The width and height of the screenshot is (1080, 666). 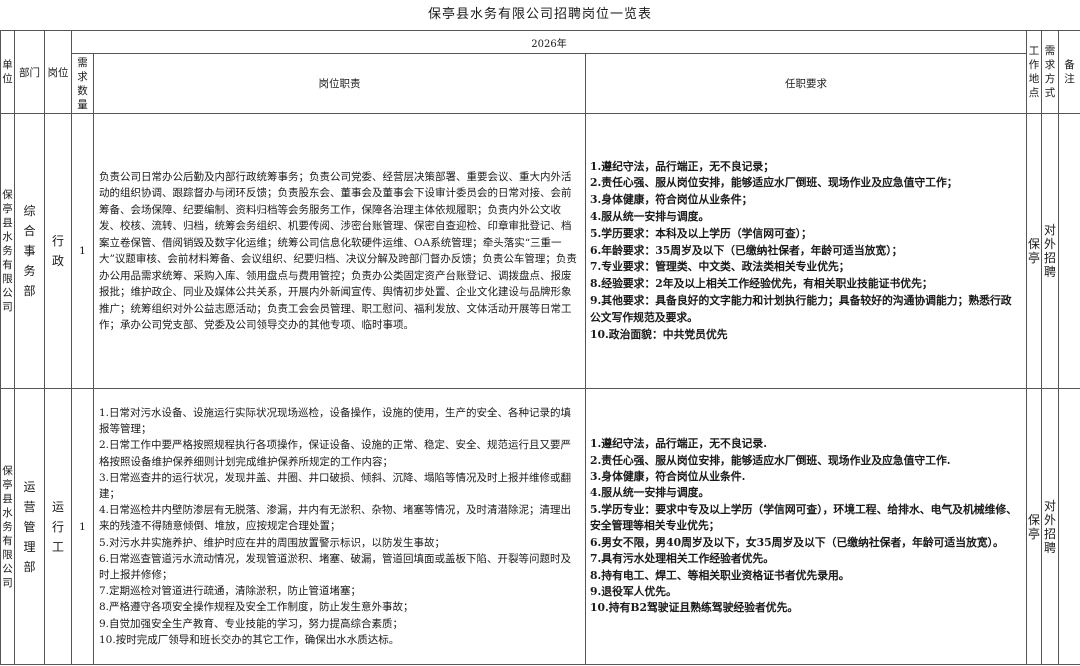 What do you see at coordinates (633, 591) in the screenshot?
I see `requirement-item: 9.退役军人优先。` at bounding box center [633, 591].